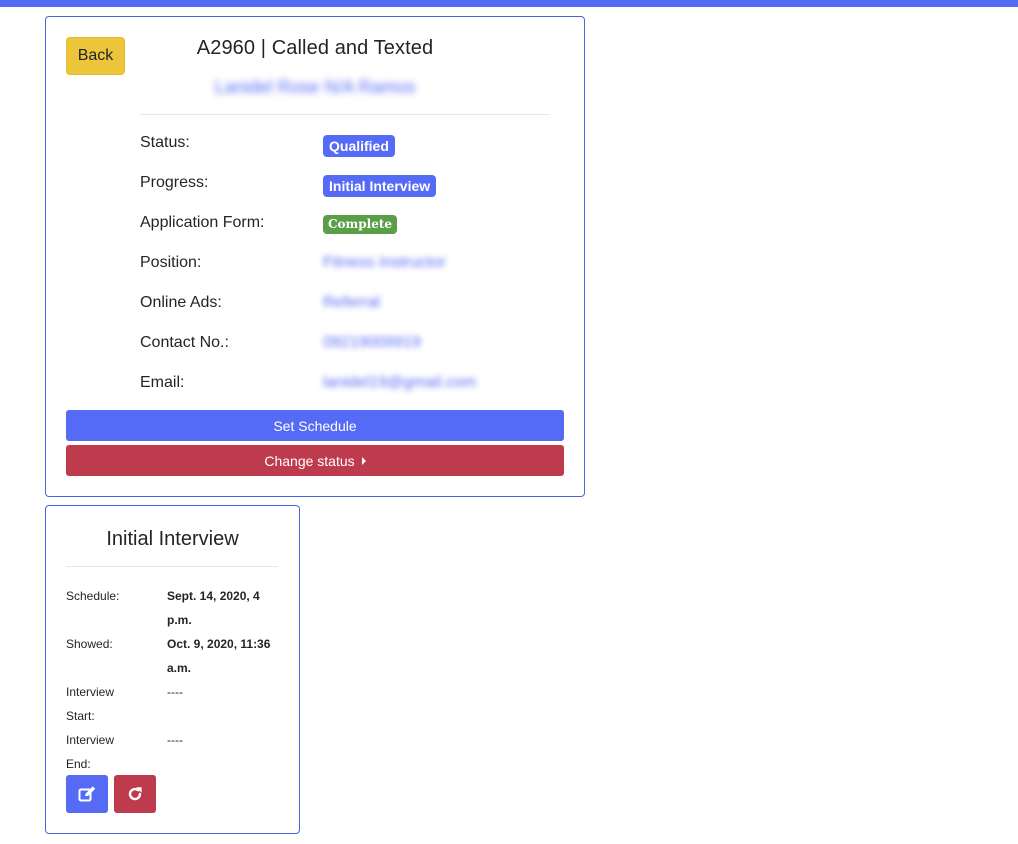 The width and height of the screenshot is (1018, 844). I want to click on edit-button, so click(87, 794).